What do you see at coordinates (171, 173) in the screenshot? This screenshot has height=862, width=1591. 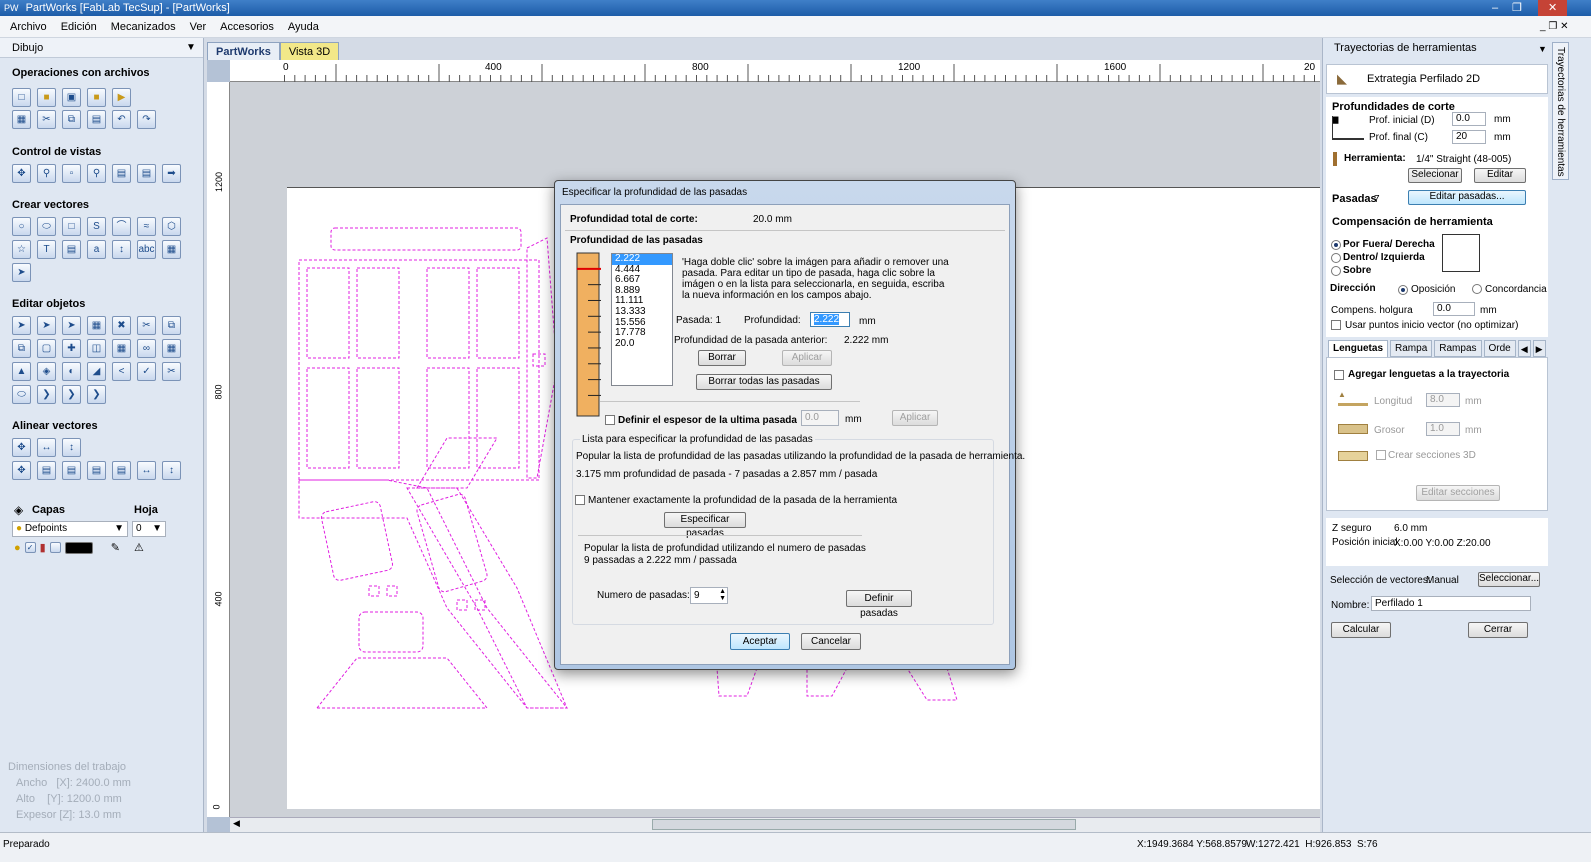 I see `view-toggle-icon: ➡` at bounding box center [171, 173].